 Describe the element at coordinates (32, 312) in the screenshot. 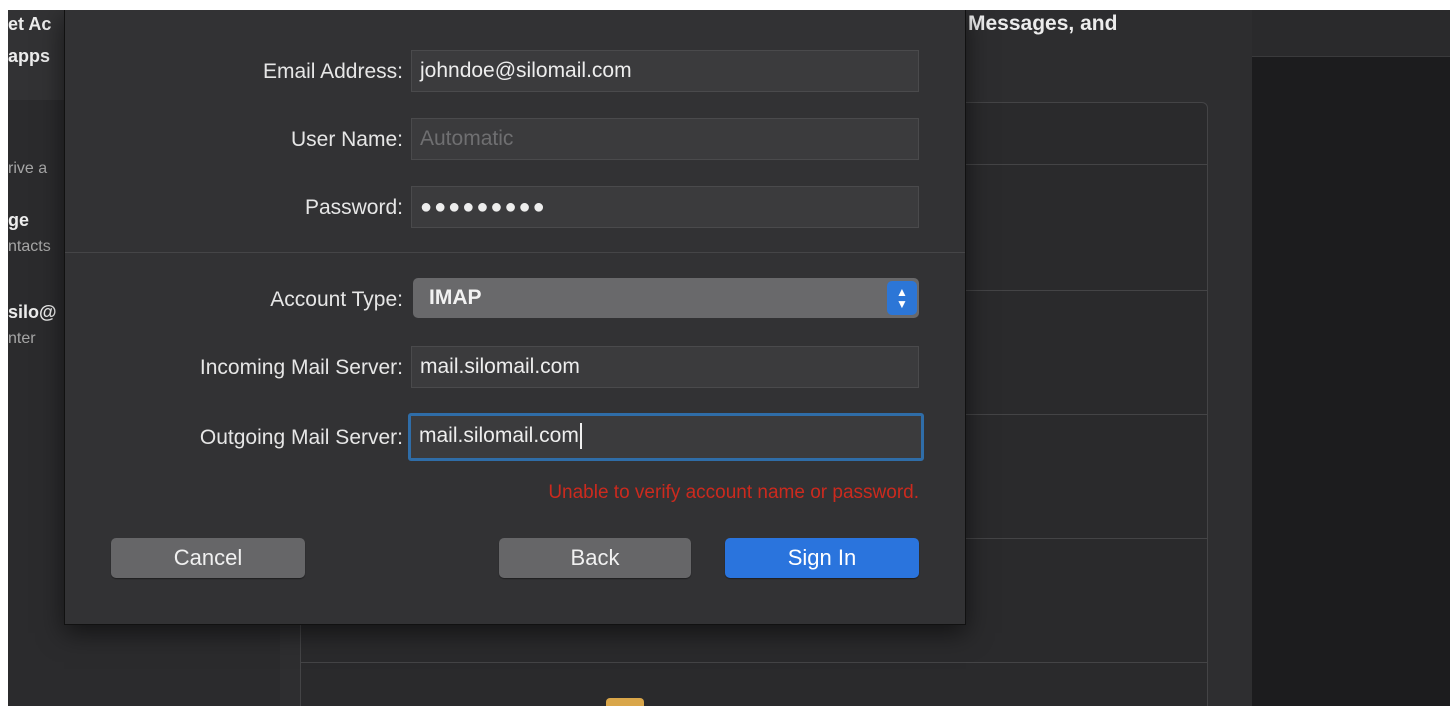

I see `bg-sidebar-fragment: silo@` at that location.